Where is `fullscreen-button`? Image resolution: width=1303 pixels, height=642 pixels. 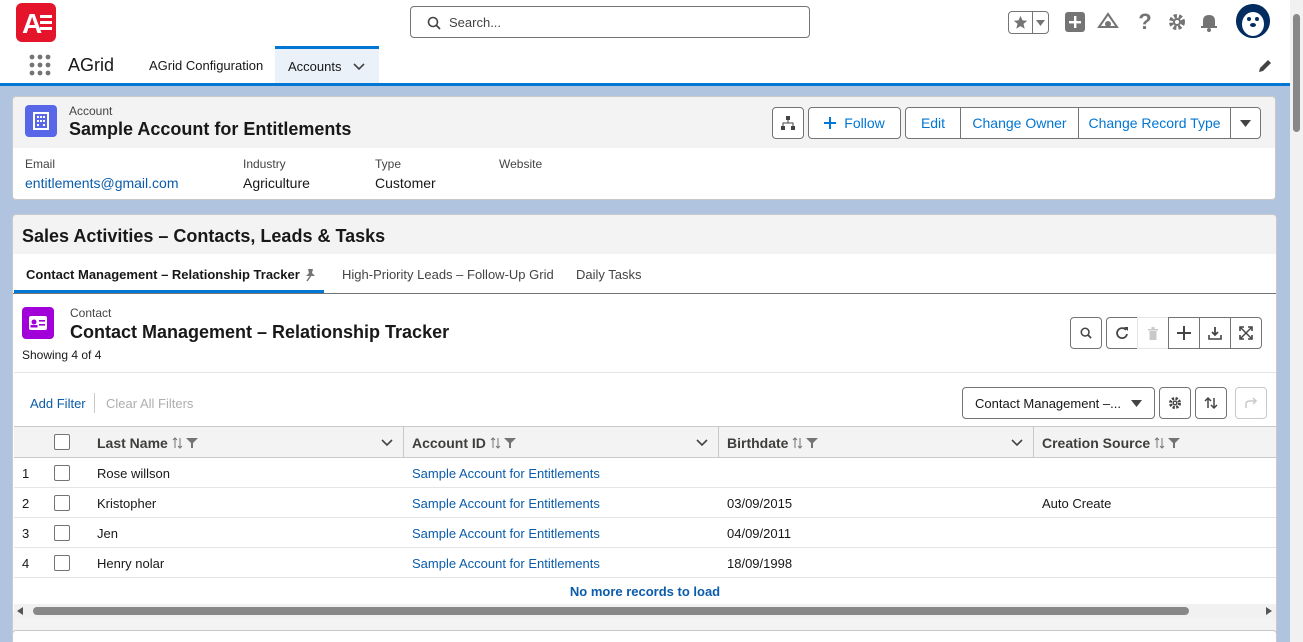
fullscreen-button is located at coordinates (1246, 333).